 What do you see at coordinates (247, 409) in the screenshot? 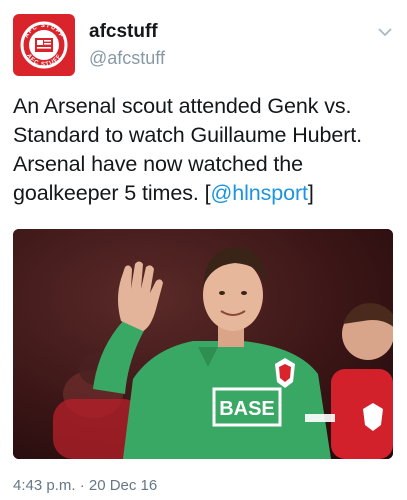
I see `shirt-sponsor-text: BASE` at bounding box center [247, 409].